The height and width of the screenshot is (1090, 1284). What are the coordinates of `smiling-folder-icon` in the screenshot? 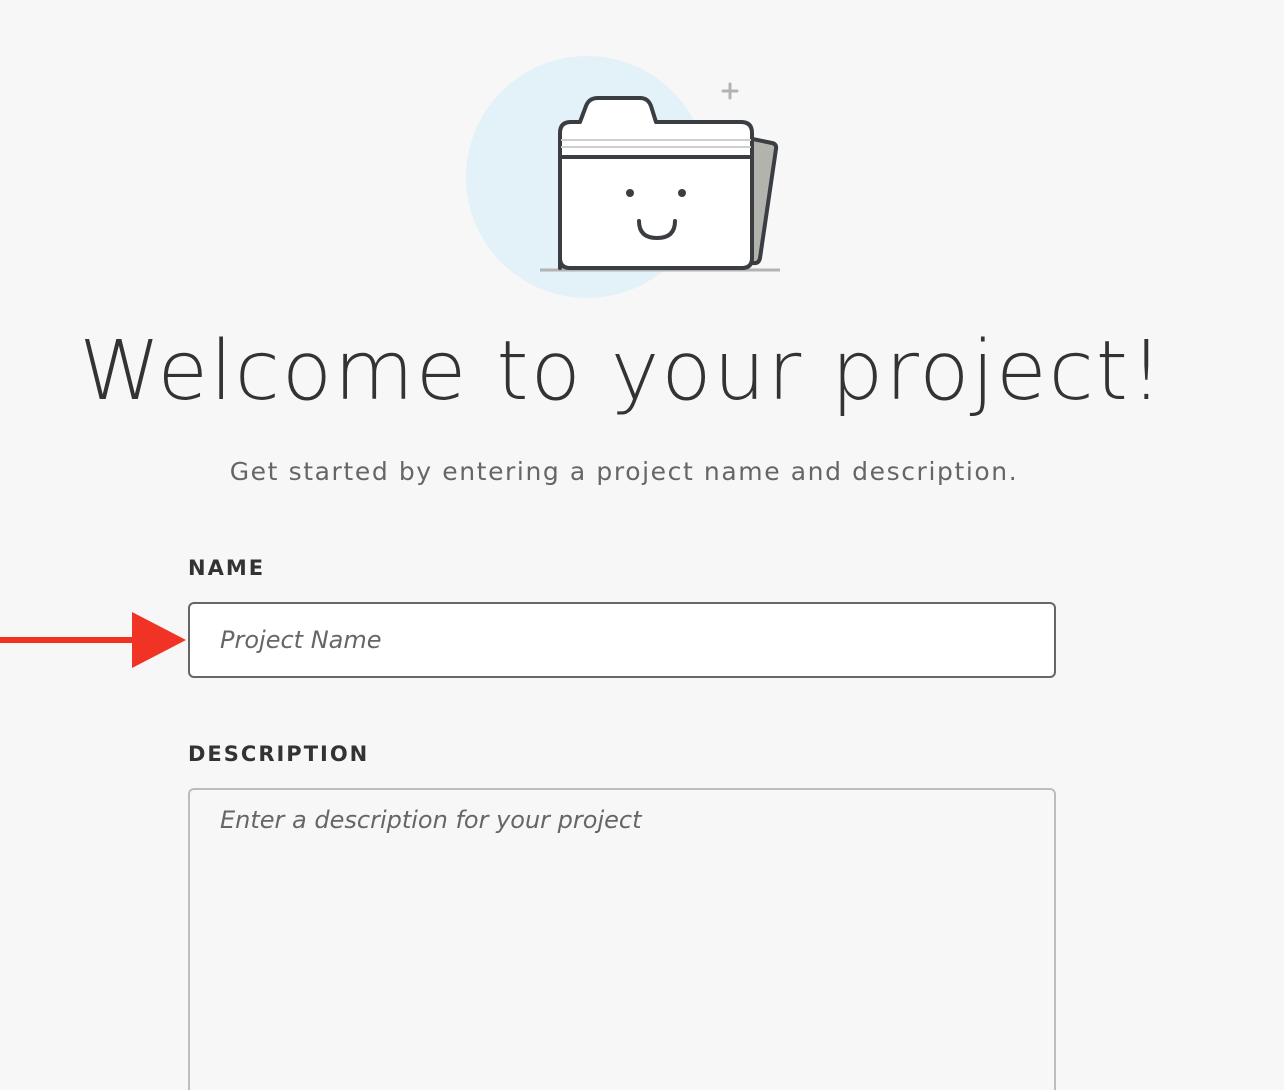 It's located at (623, 177).